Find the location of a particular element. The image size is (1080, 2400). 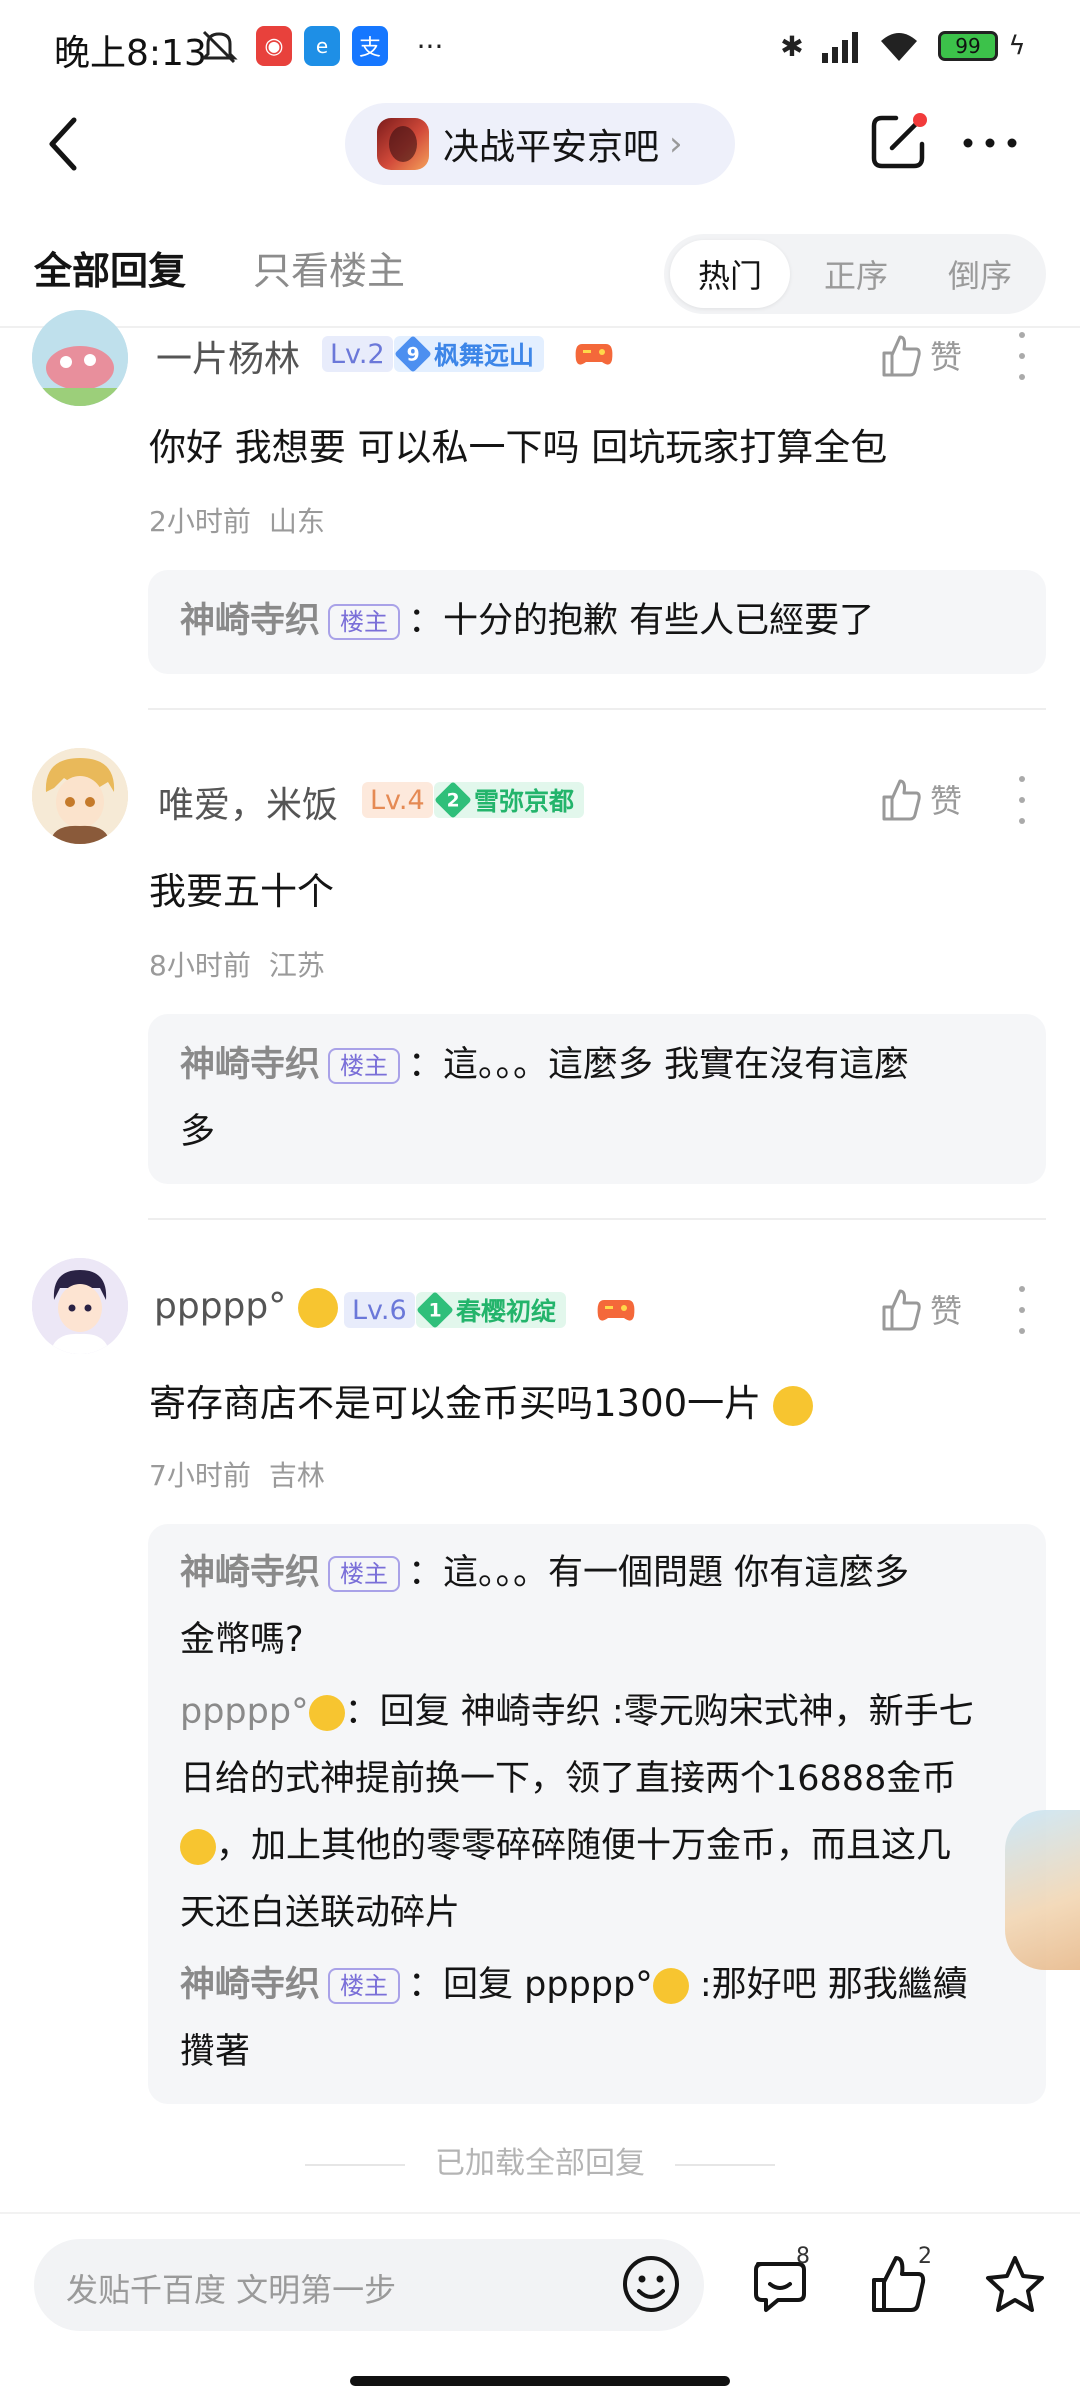

reply-line: ，加上其他的零零碎碎随便十万金币，而且这几 is located at coordinates (601, 1846).